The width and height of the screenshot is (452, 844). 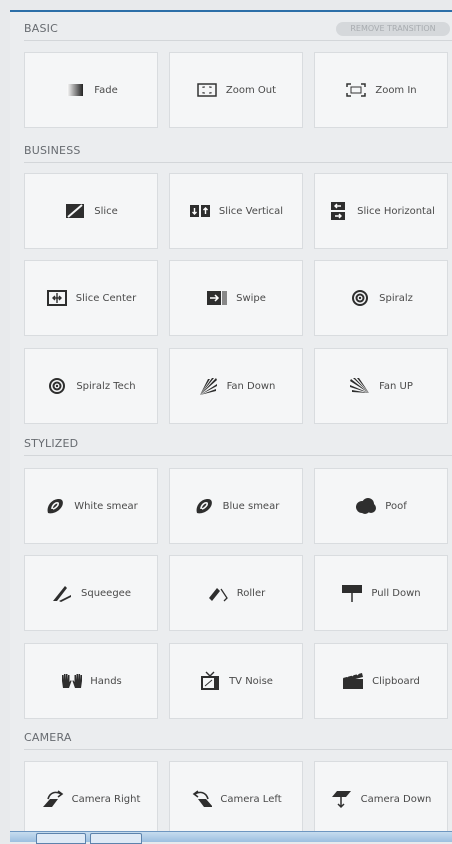 I want to click on spiral-tech-icon, so click(x=57, y=386).